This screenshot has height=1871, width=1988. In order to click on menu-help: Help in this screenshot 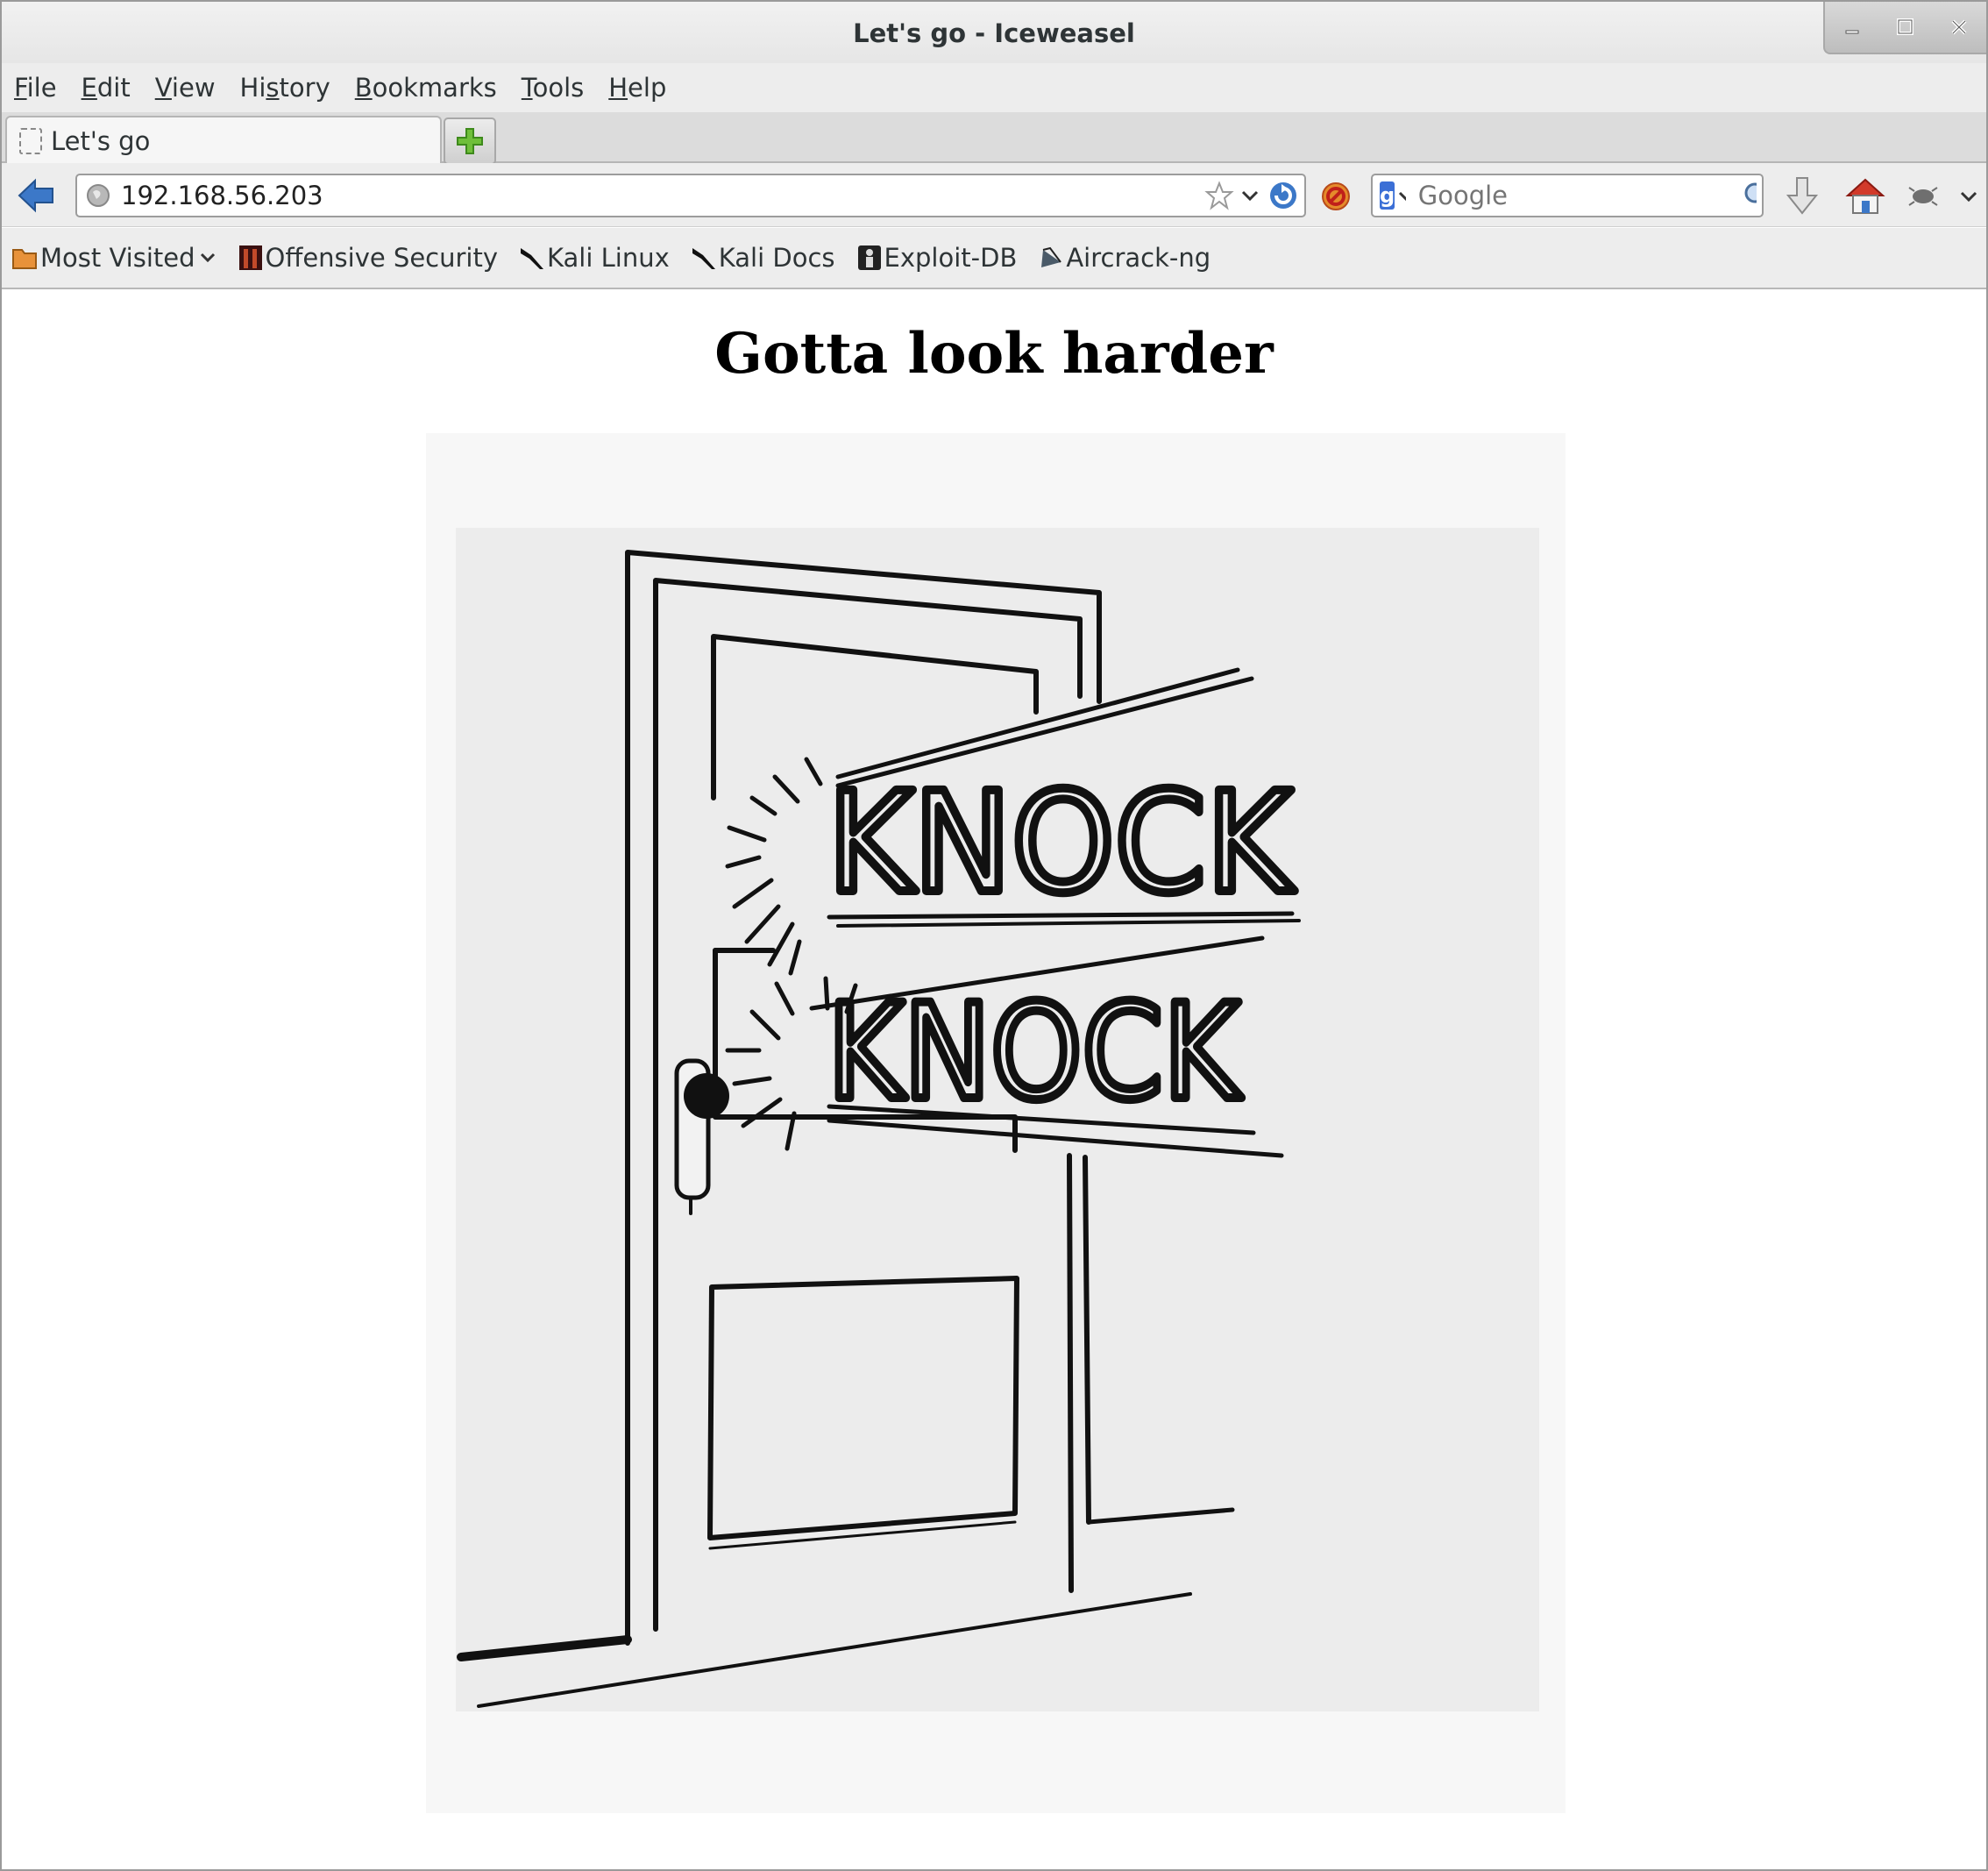, I will do `click(637, 88)`.